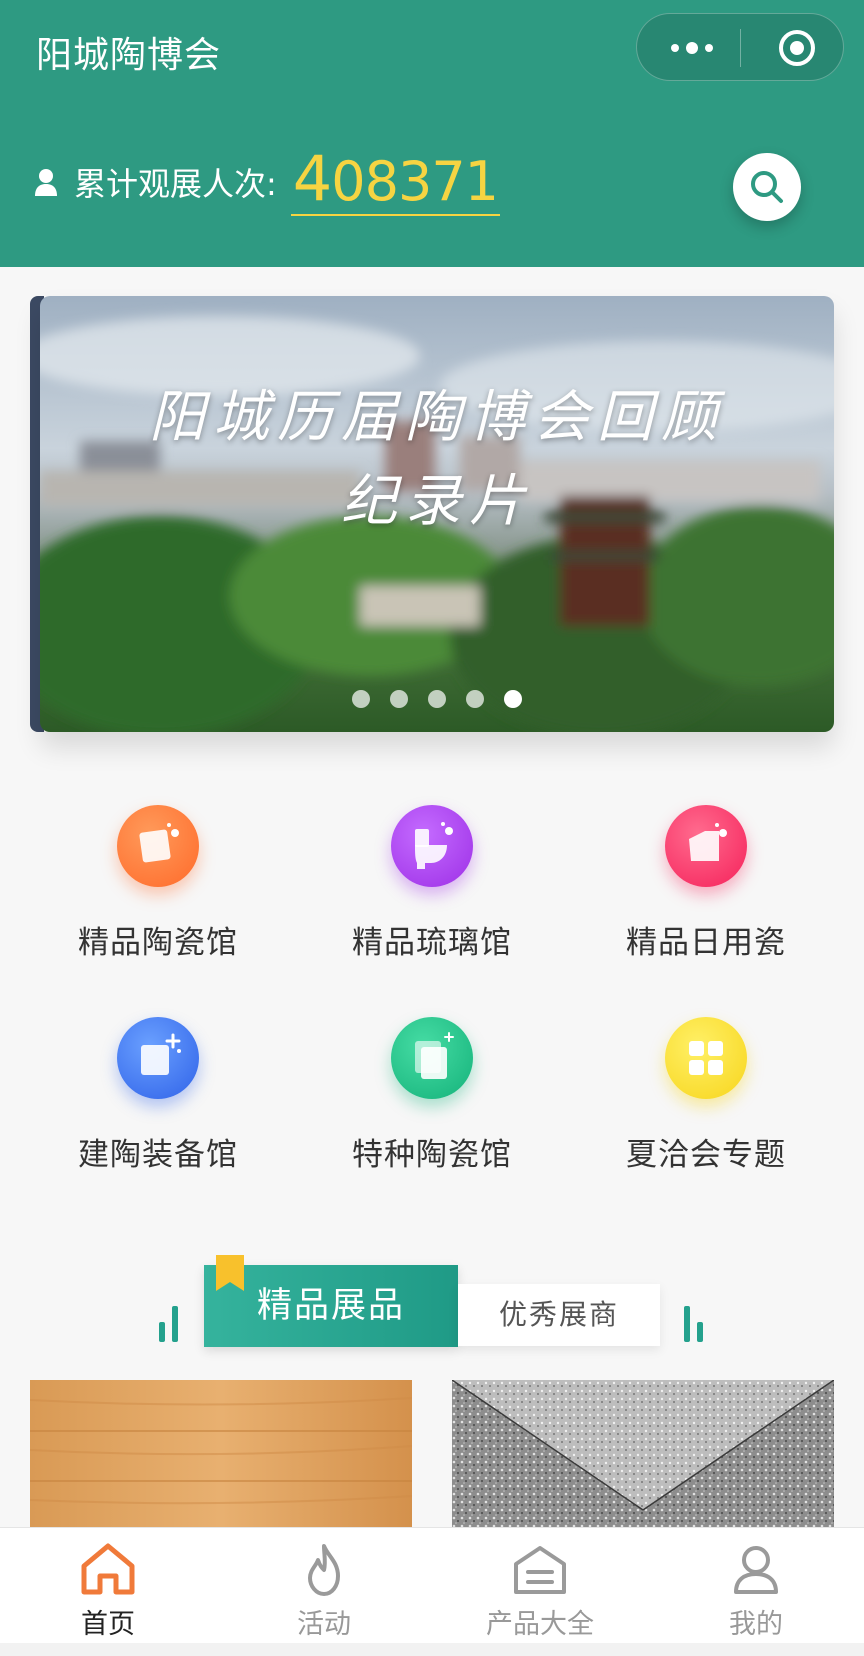 This screenshot has width=864, height=1656. Describe the element at coordinates (158, 1058) in the screenshot. I see `equipment-icon` at that location.